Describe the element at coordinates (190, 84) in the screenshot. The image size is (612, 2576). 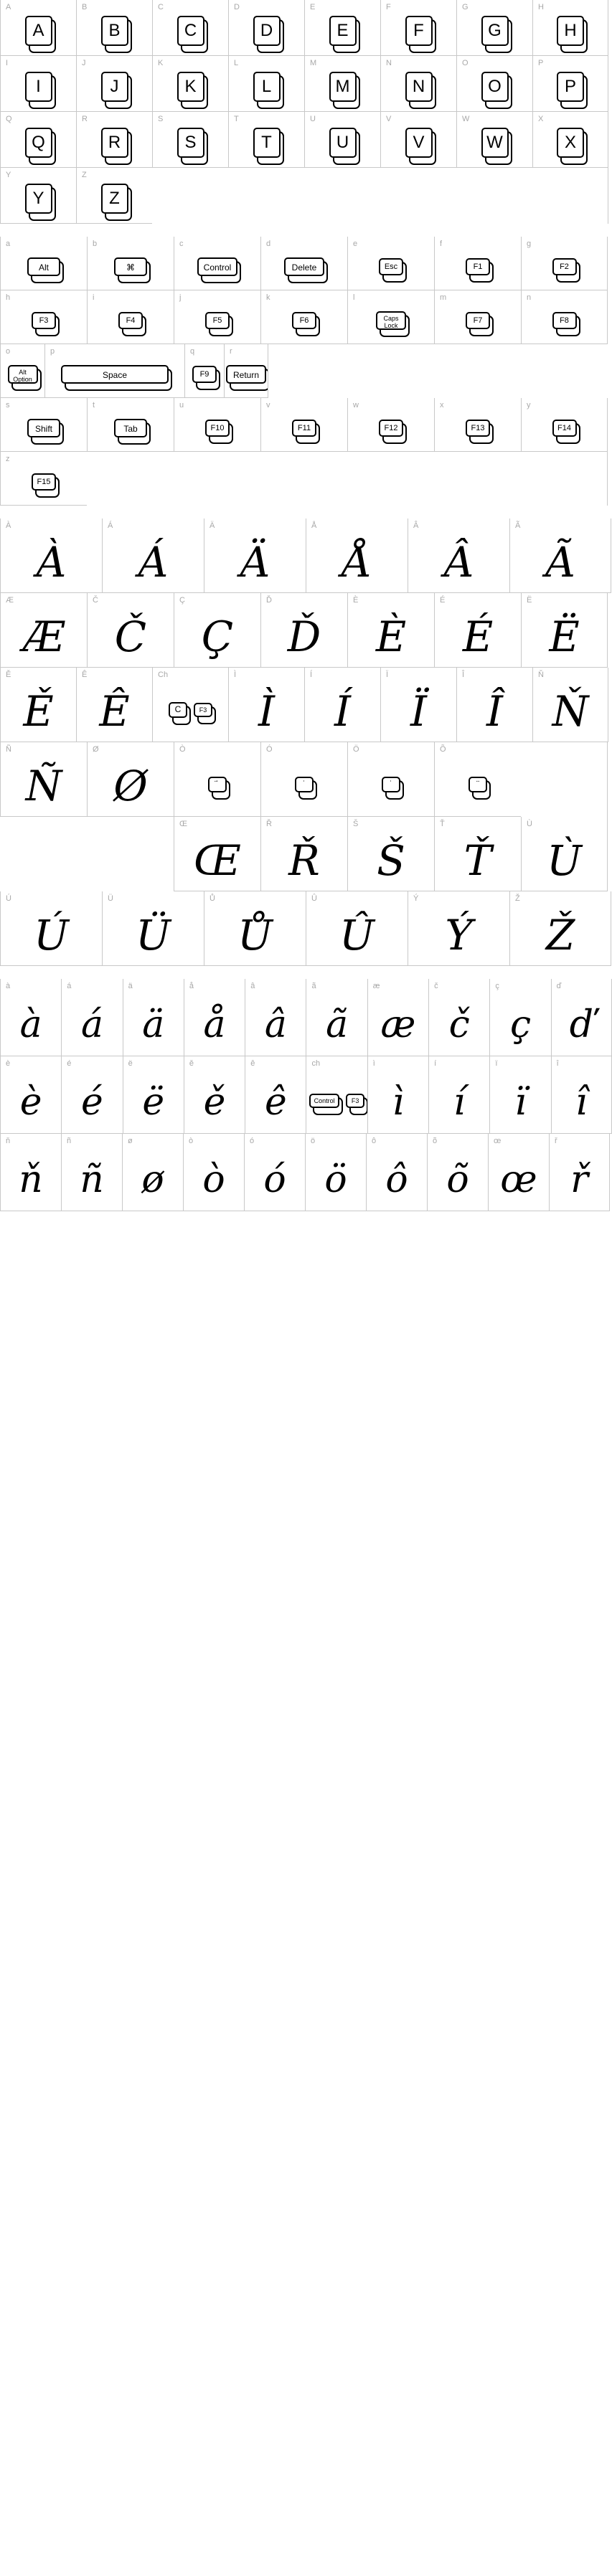
I see `glyph-cell: KK` at that location.